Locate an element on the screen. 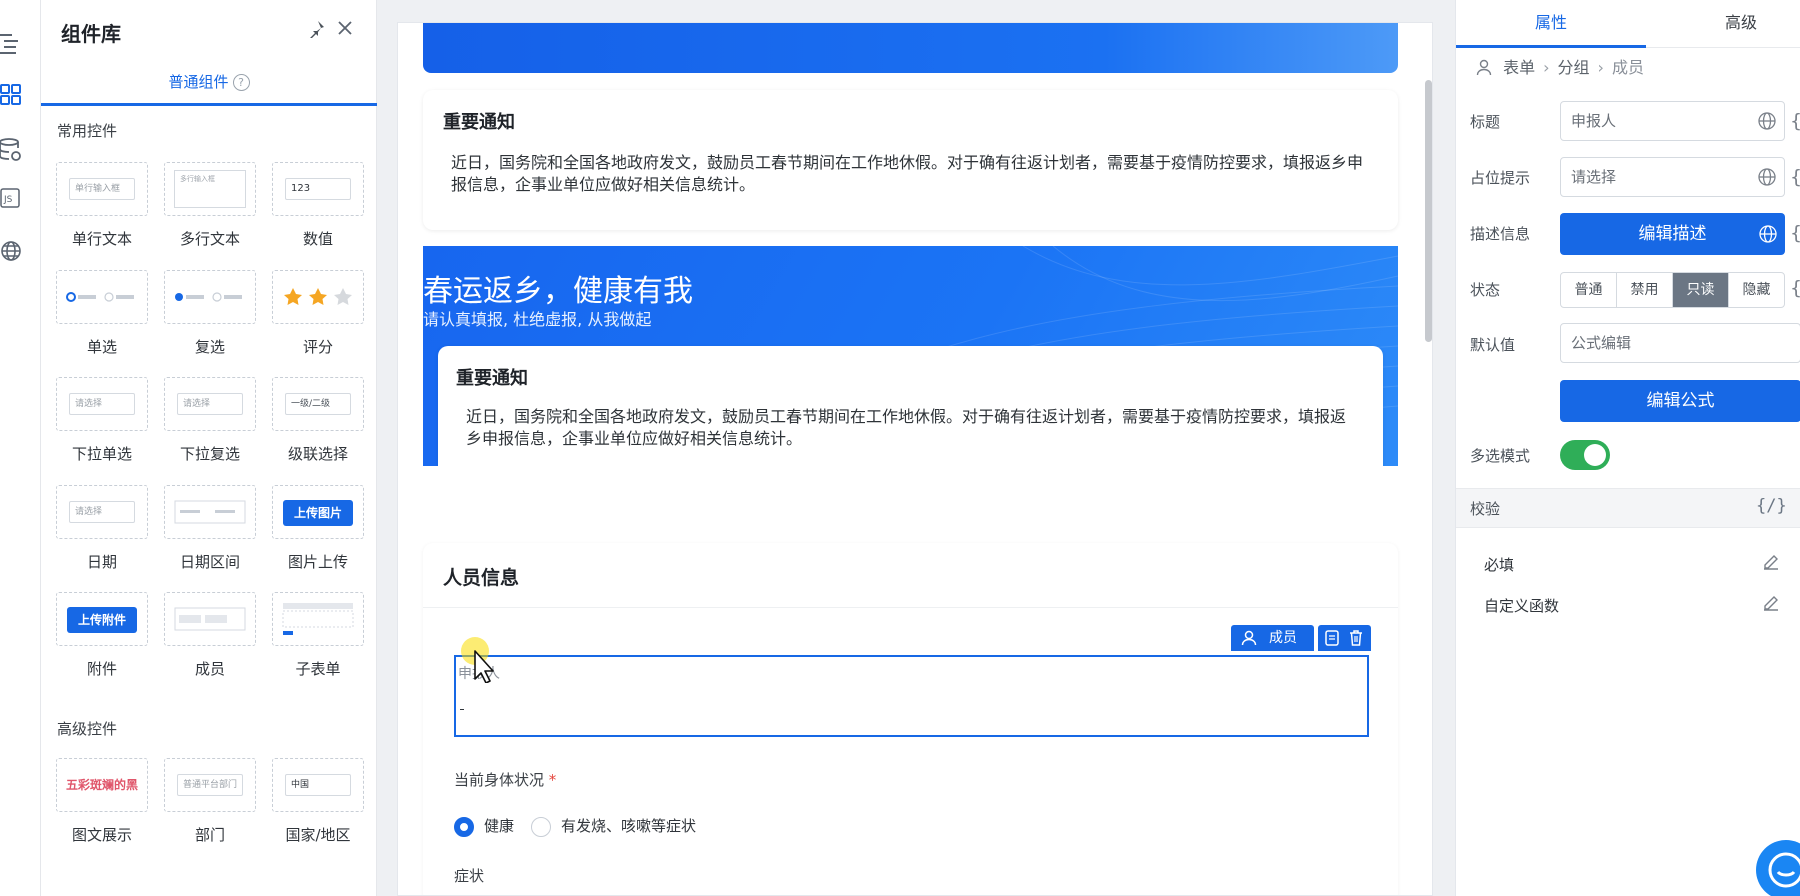 The width and height of the screenshot is (1800, 896). component-member: 成员 is located at coordinates (210, 635).